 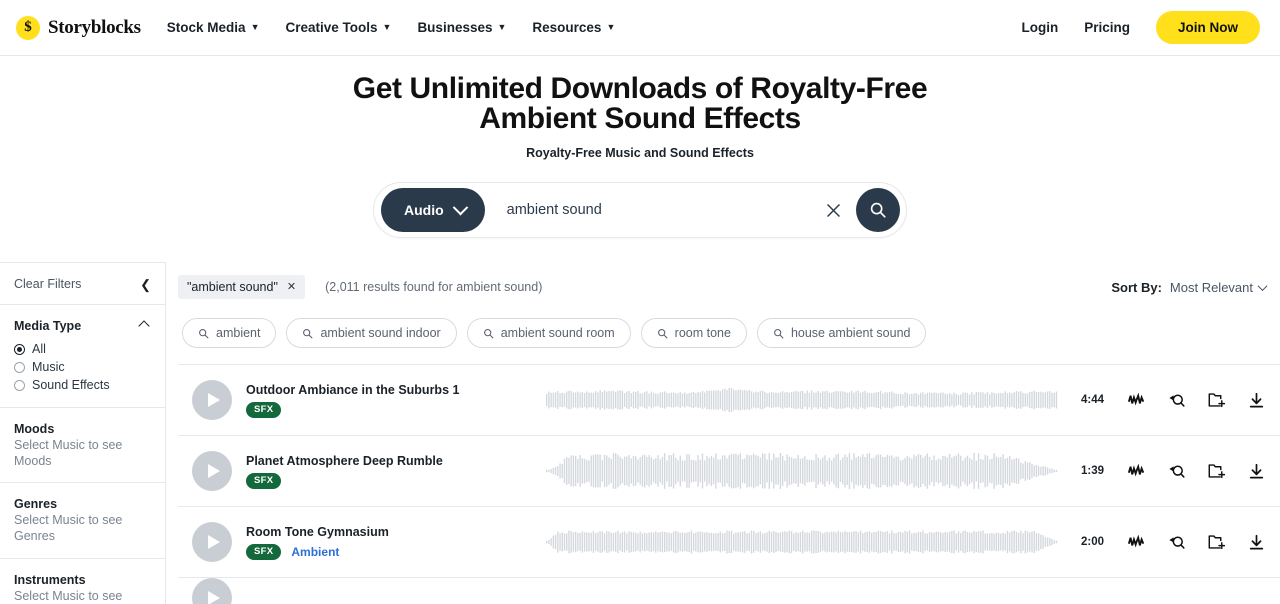 What do you see at coordinates (39, 349) in the screenshot?
I see `radio-label: All` at bounding box center [39, 349].